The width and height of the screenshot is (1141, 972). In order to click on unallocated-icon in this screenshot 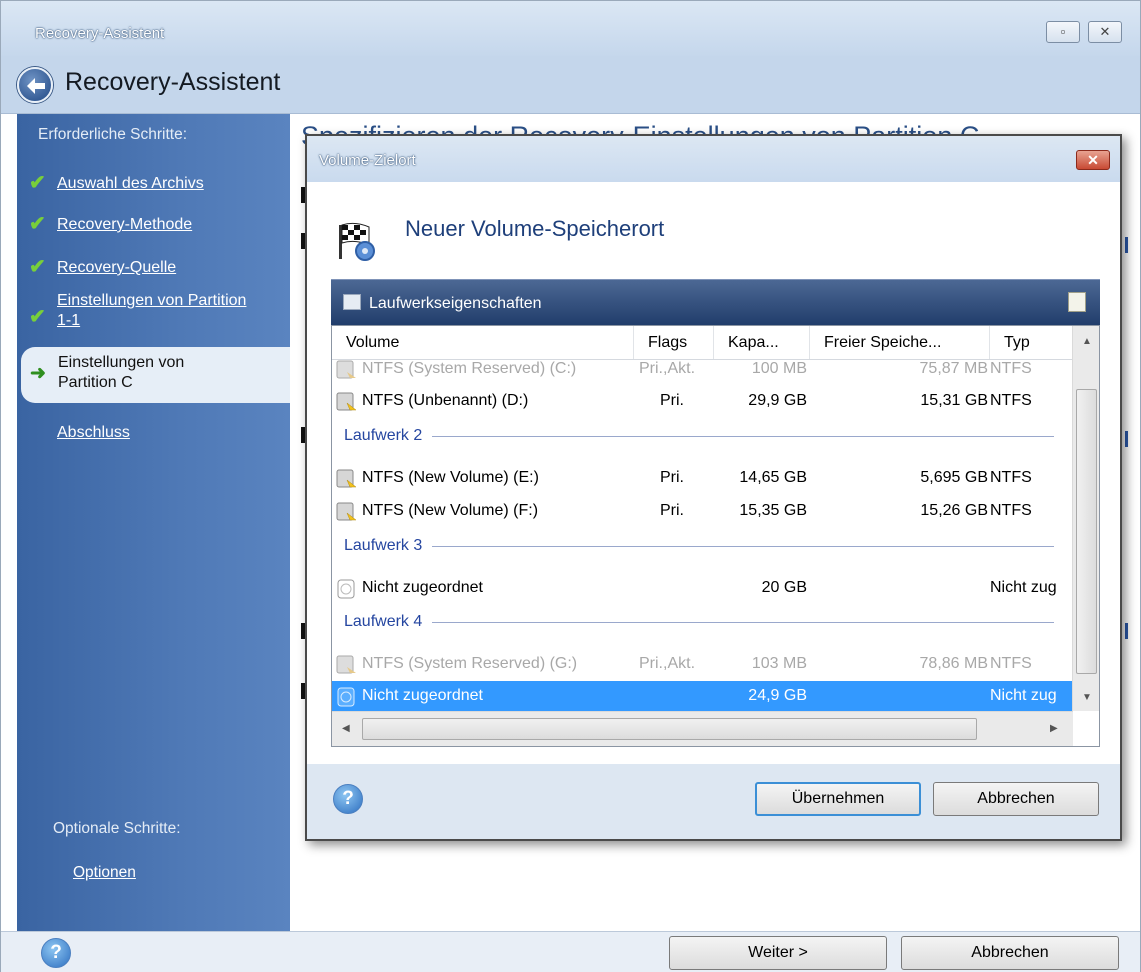, I will do `click(346, 697)`.